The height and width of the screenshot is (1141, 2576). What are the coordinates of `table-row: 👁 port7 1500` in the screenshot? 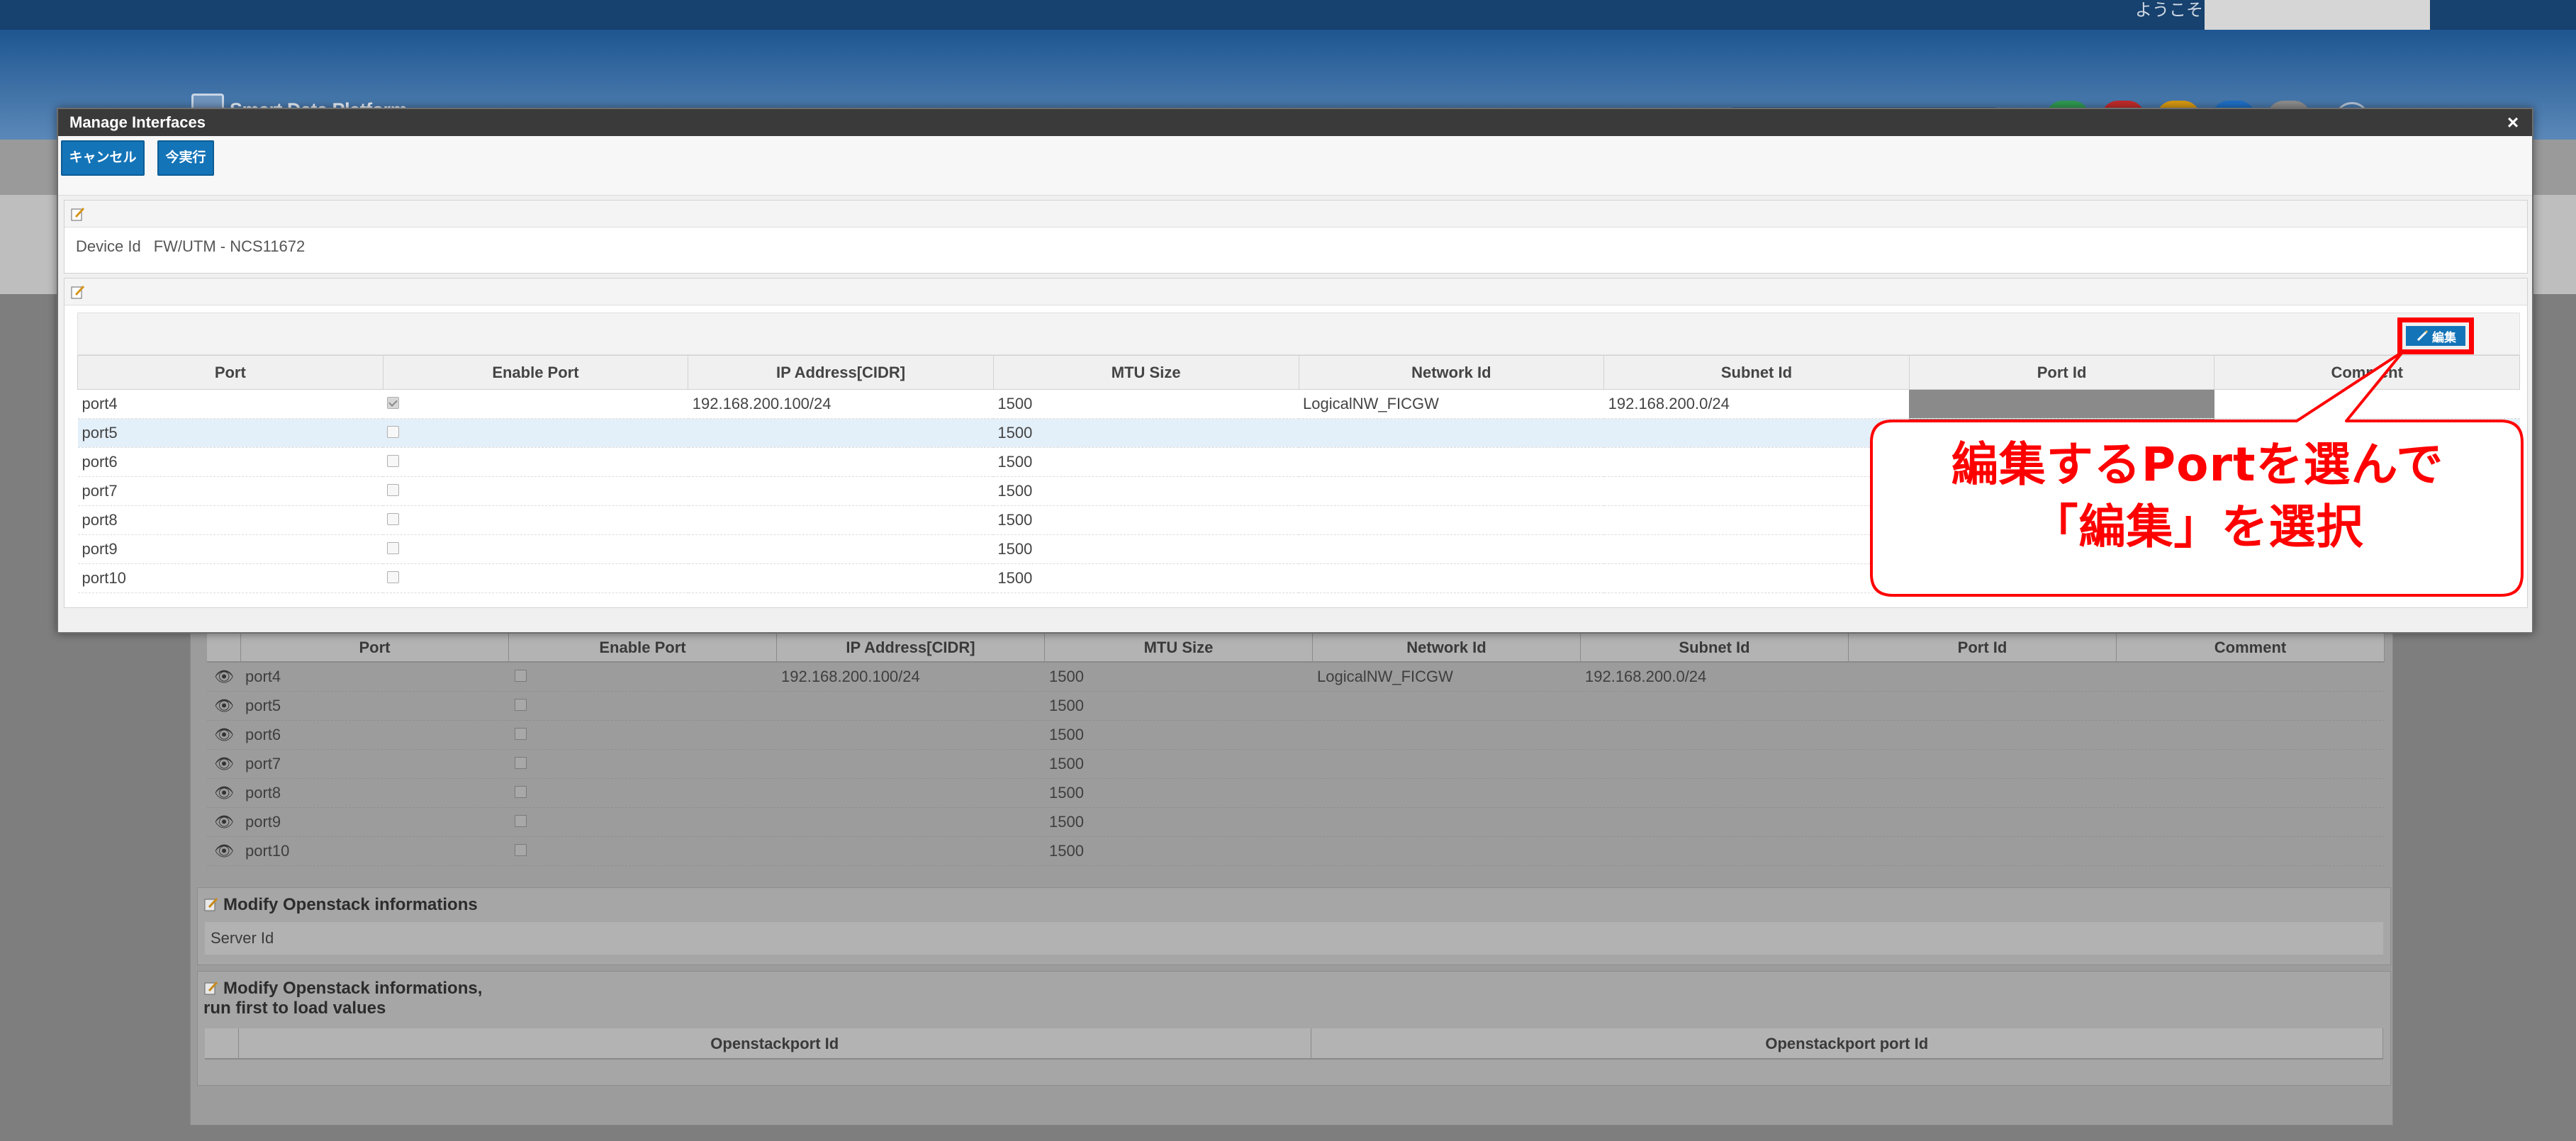 It's located at (1296, 765).